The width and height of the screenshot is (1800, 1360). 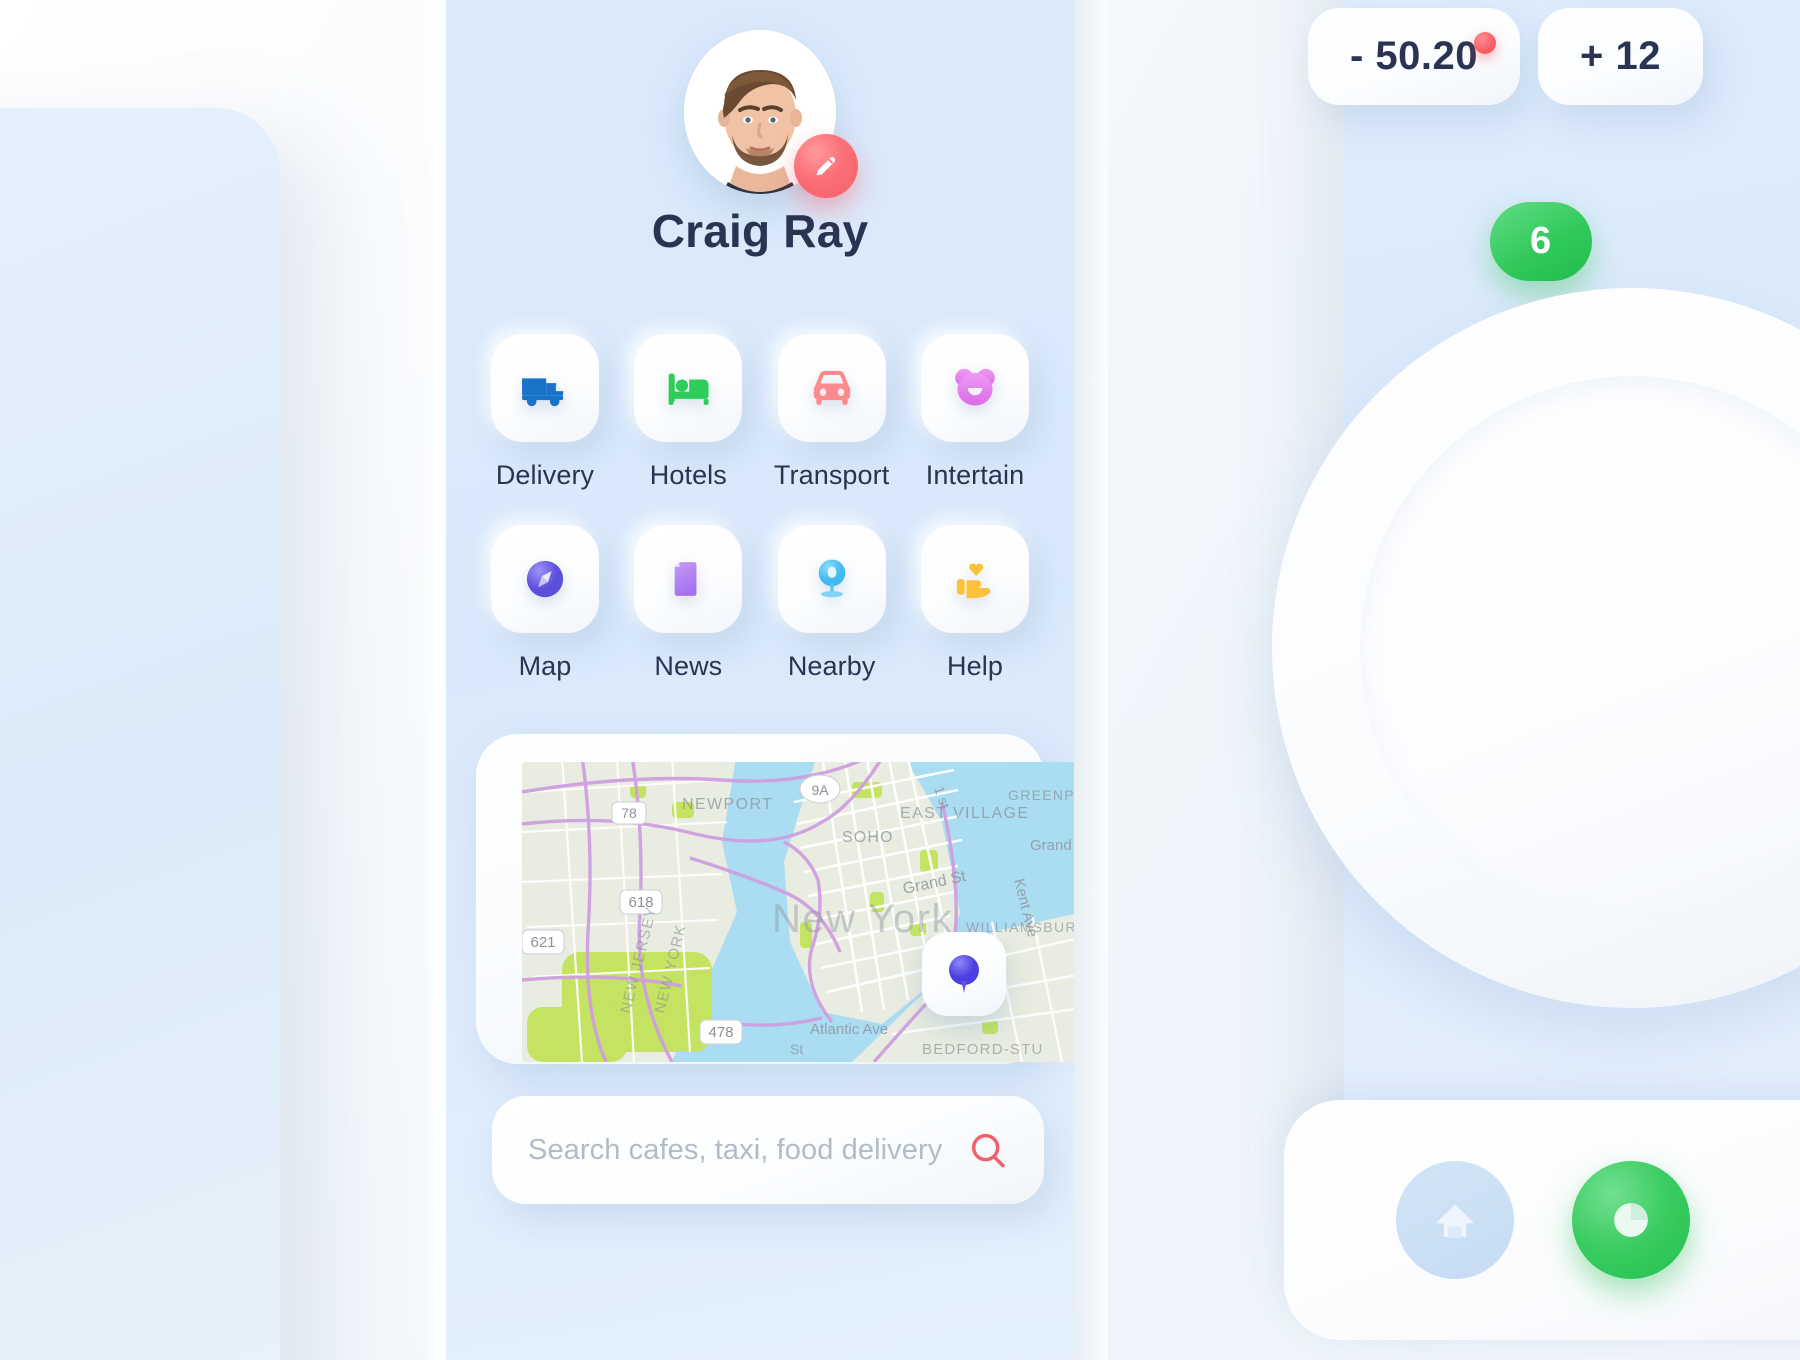 I want to click on search-bar: Search cafes, taxi, food delivery, so click(x=768, y=1150).